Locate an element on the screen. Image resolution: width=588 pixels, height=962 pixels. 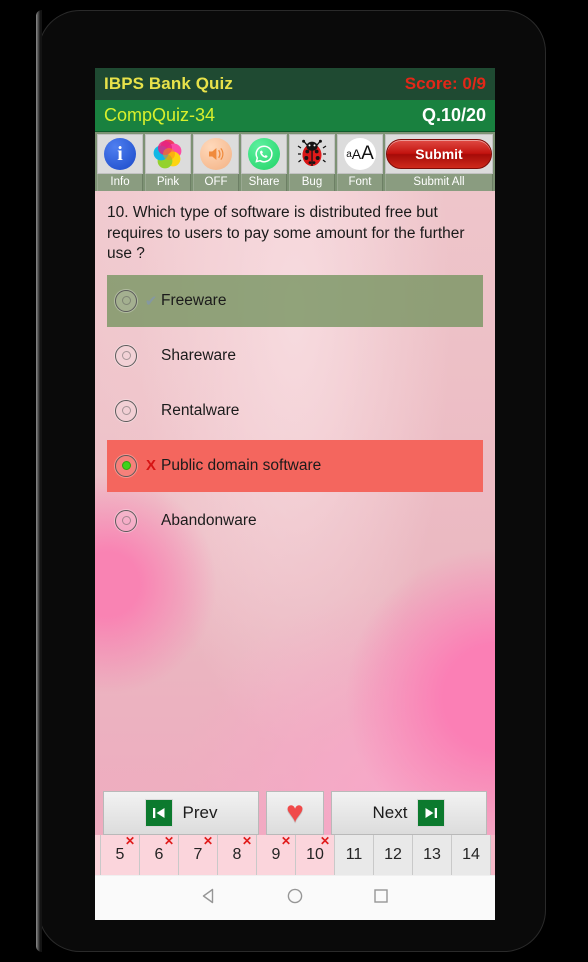
correct-mark-0: ✔ is located at coordinates (151, 301).